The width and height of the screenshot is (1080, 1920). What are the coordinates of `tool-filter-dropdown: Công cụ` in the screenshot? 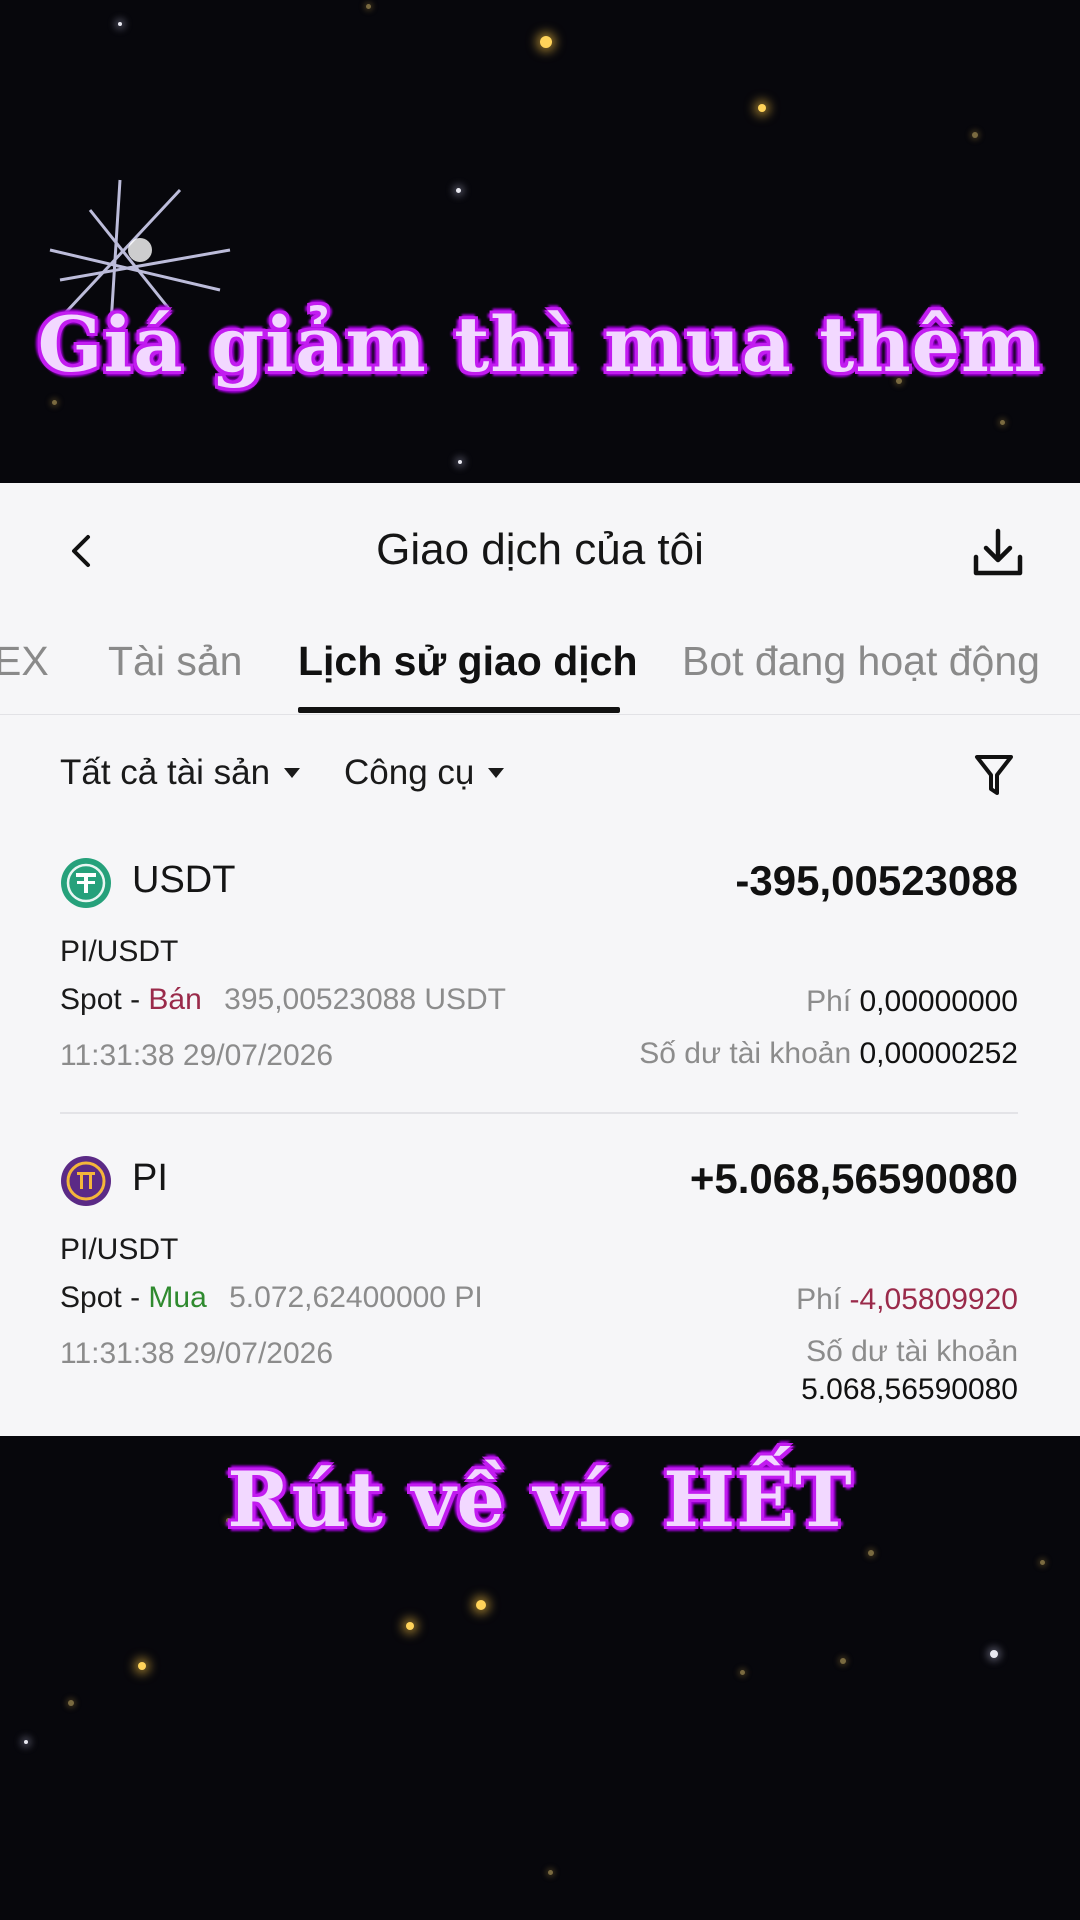 It's located at (424, 773).